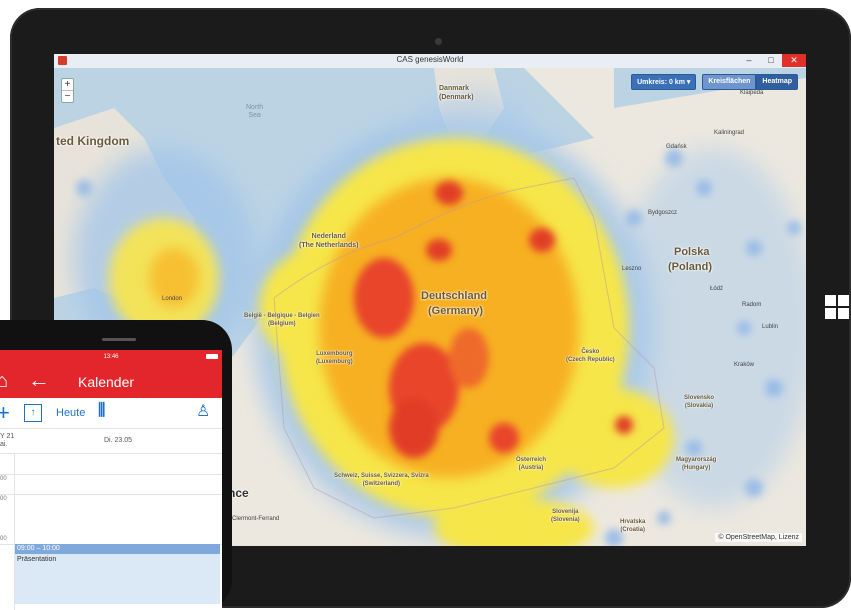 This screenshot has width=851, height=610. I want to click on city-lodz: Łódź, so click(717, 289).